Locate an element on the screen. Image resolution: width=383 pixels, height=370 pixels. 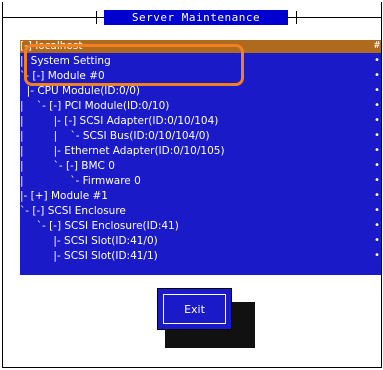
tree-item-ethernet-adapter: | |- Ethernet Adapter(ID:0/10/105) is located at coordinates (122, 151).